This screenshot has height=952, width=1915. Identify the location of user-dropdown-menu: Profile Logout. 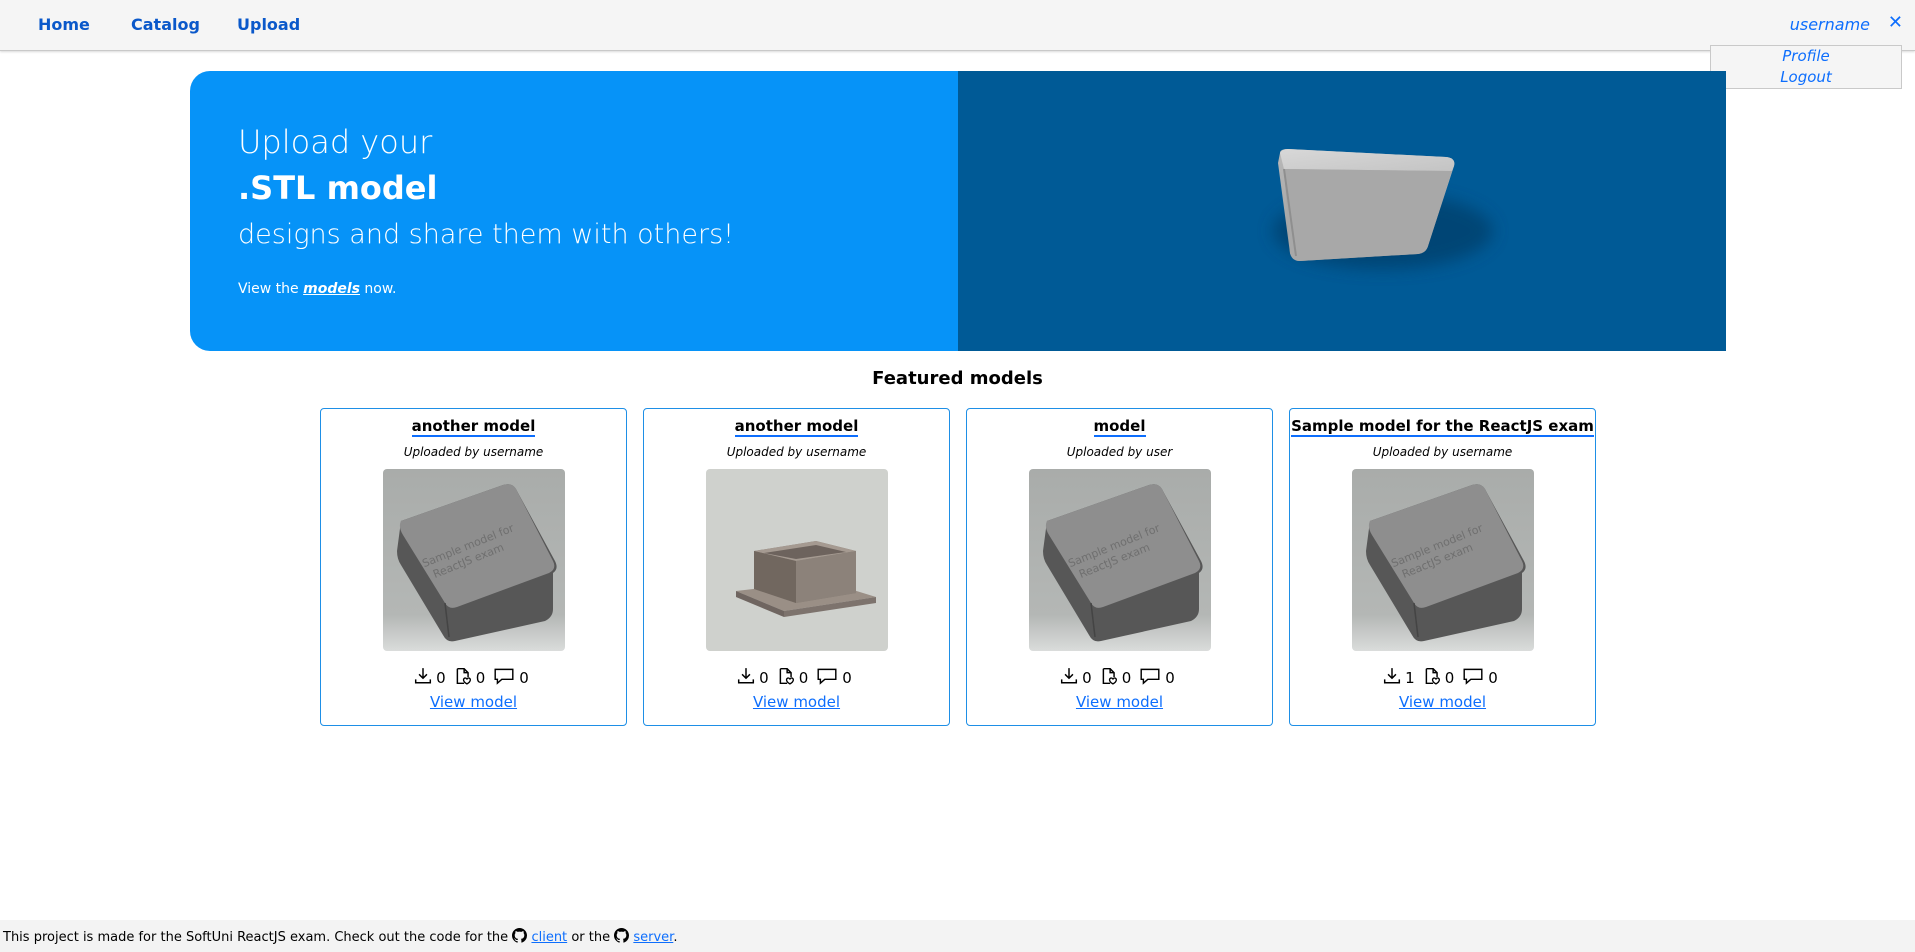
(1806, 67).